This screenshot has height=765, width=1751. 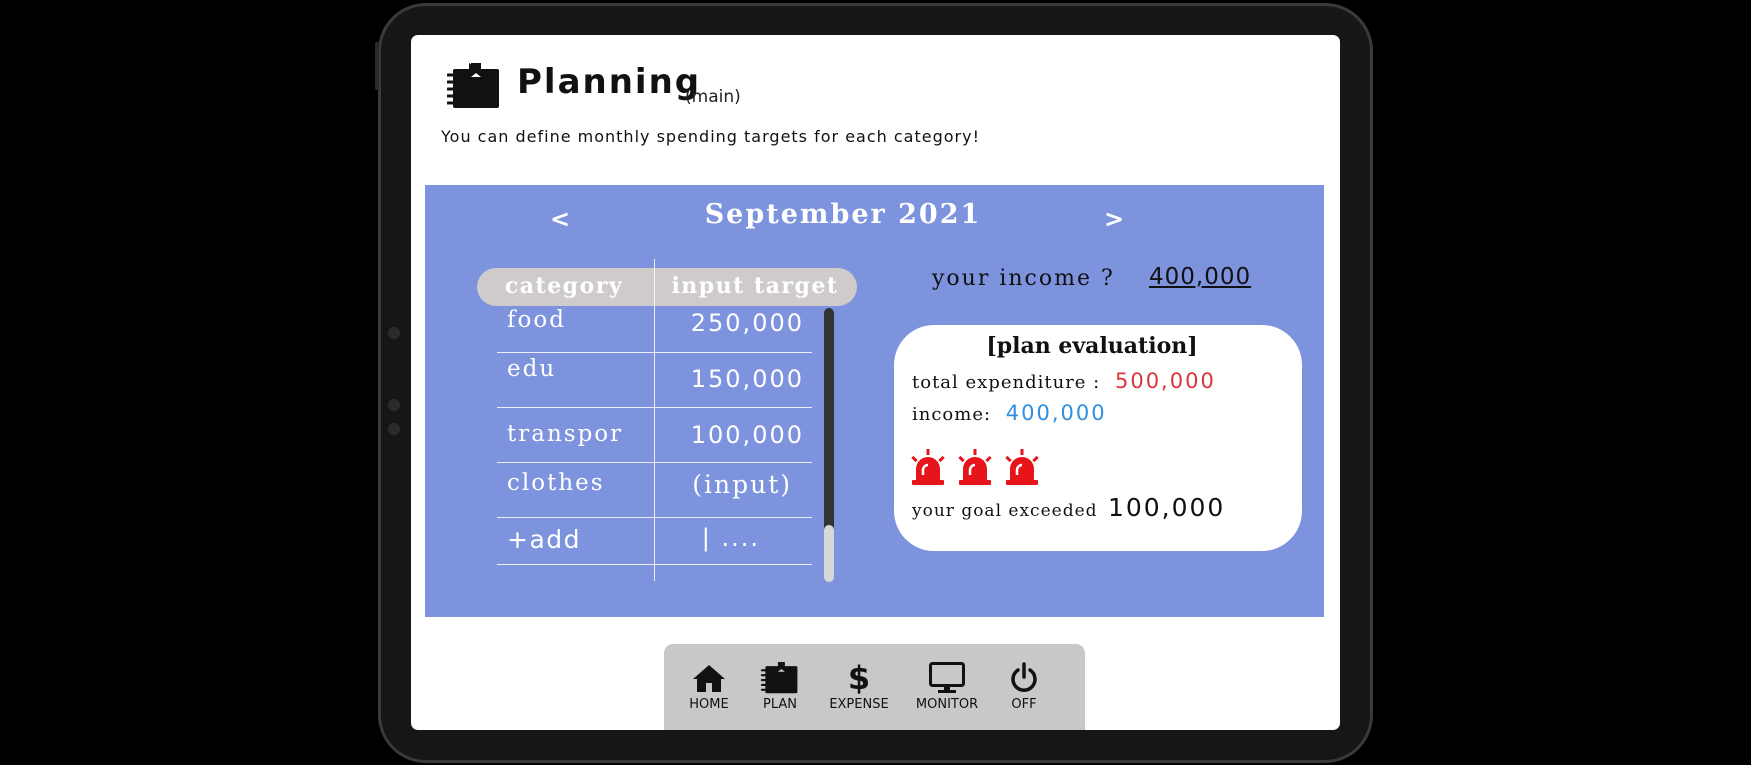 I want to click on alarm-icons, so click(x=978, y=469).